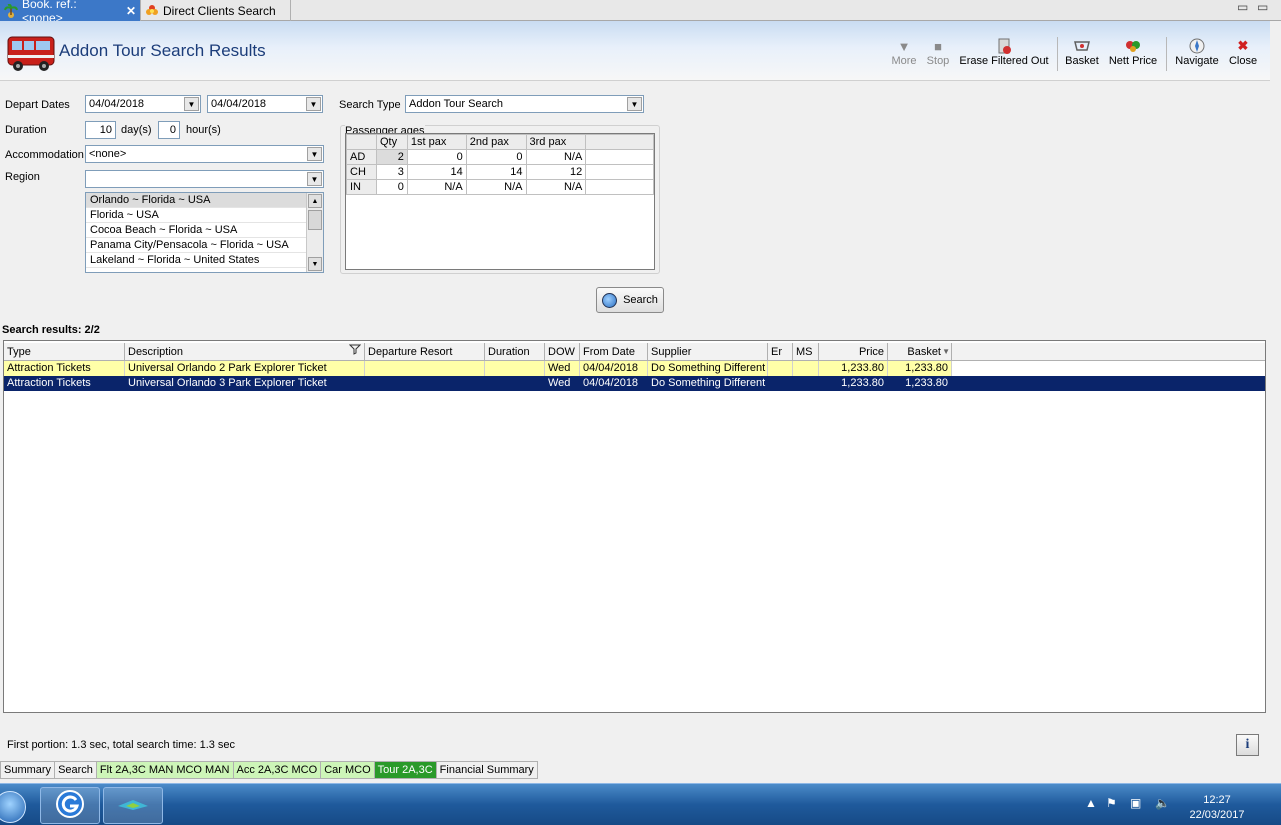 The height and width of the screenshot is (825, 1281). What do you see at coordinates (355, 352) in the screenshot?
I see `filter-icon` at bounding box center [355, 352].